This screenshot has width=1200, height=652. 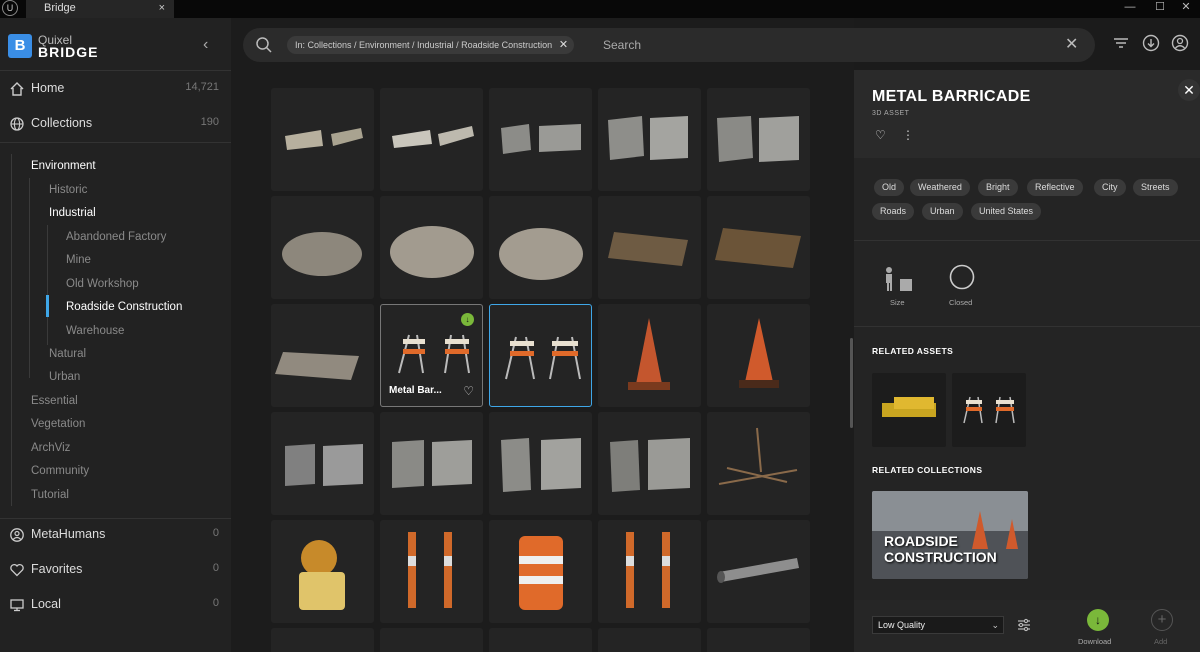 What do you see at coordinates (115, 535) in the screenshot?
I see `nav-metahumans: MetaHumans 0` at bounding box center [115, 535].